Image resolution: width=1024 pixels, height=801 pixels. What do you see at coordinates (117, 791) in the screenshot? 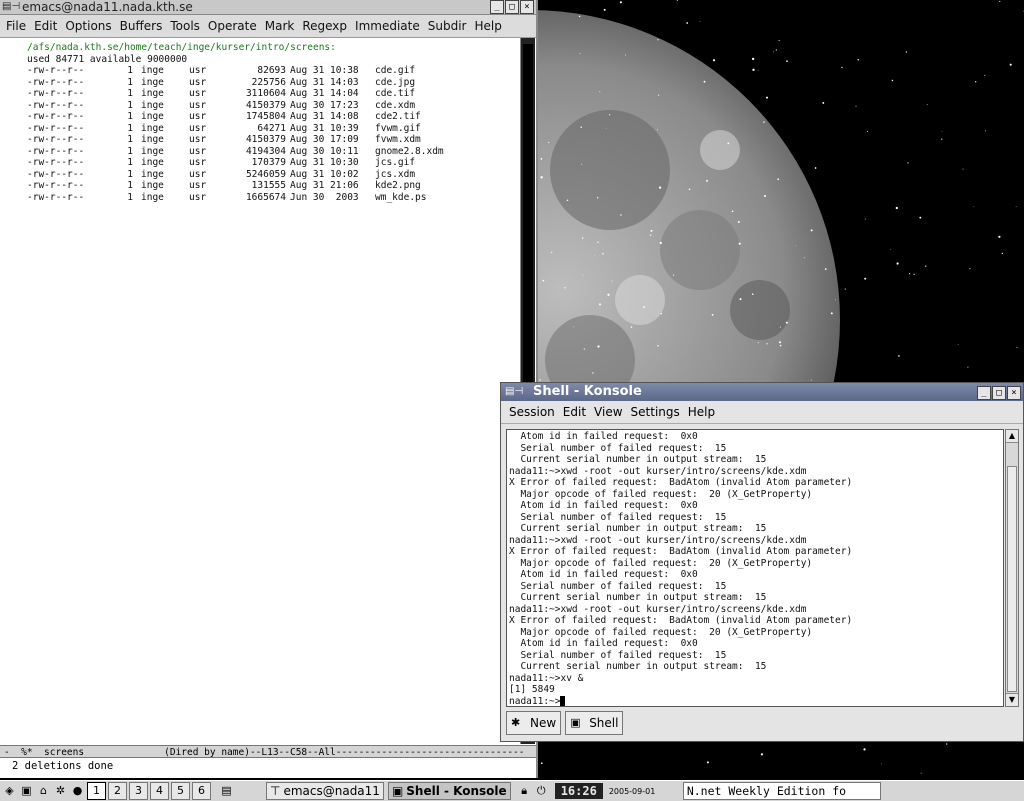
I see `desktop-2: 2` at bounding box center [117, 791].